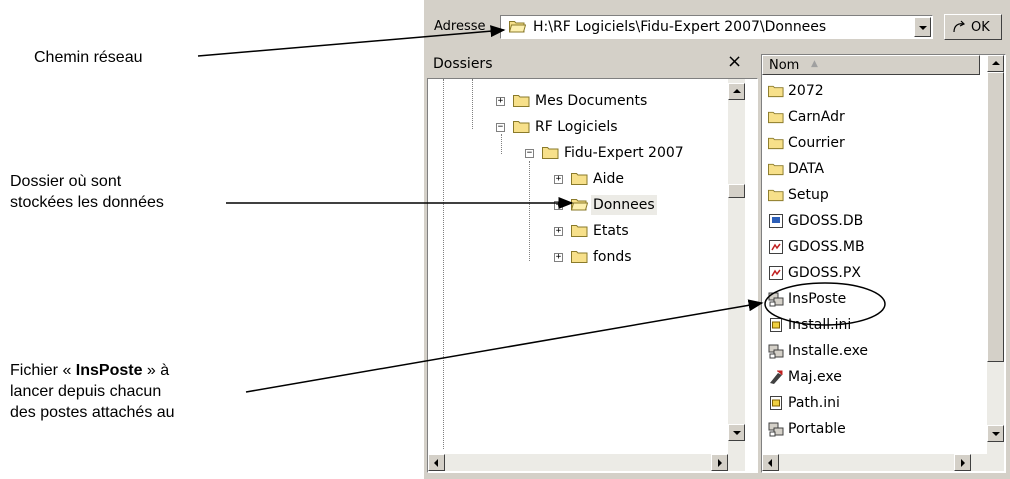  Describe the element at coordinates (351, 41) in the screenshot. I see `arrow-to-address` at that location.